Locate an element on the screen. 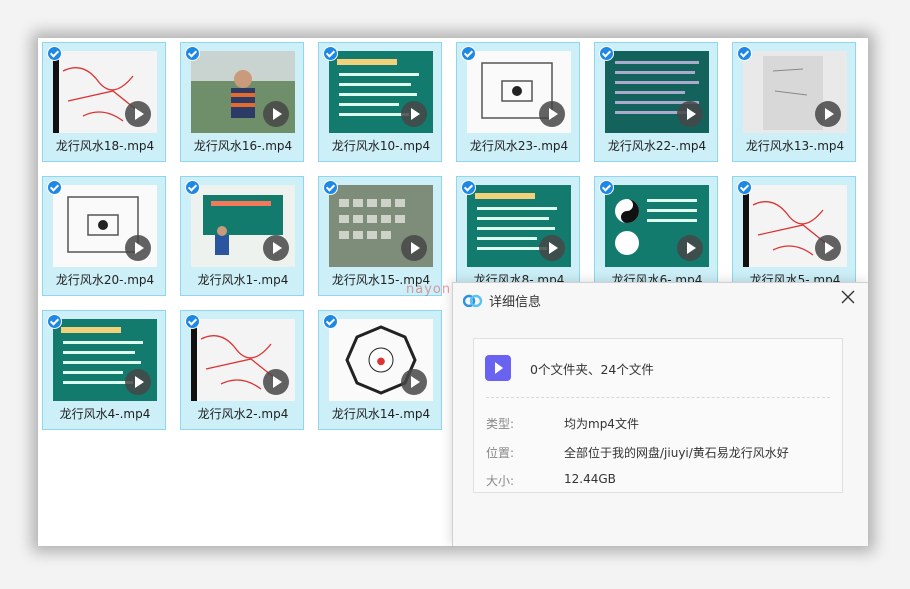  file-tile: 龙行风水8-.mp4 is located at coordinates (518, 236).